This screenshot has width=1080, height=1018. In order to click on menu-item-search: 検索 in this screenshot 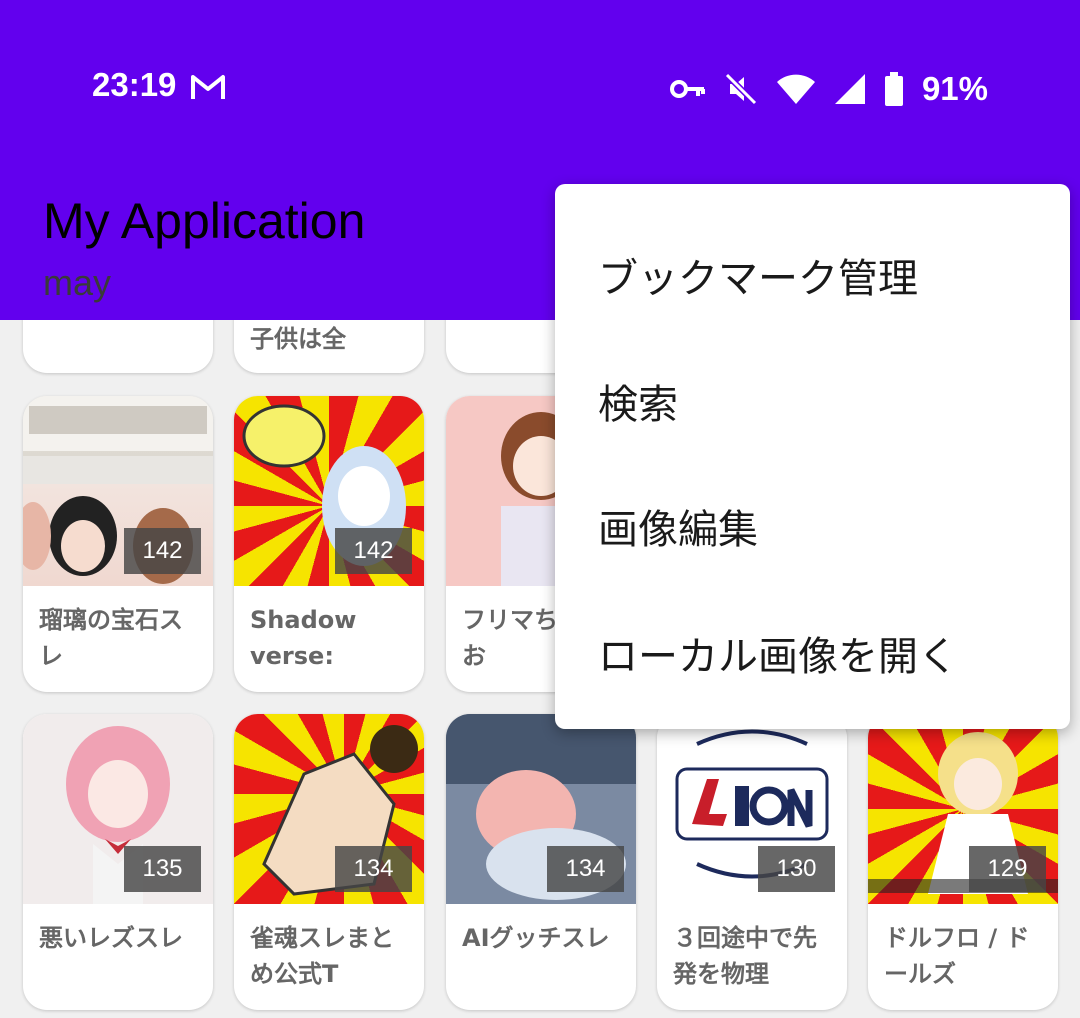, I will do `click(638, 401)`.